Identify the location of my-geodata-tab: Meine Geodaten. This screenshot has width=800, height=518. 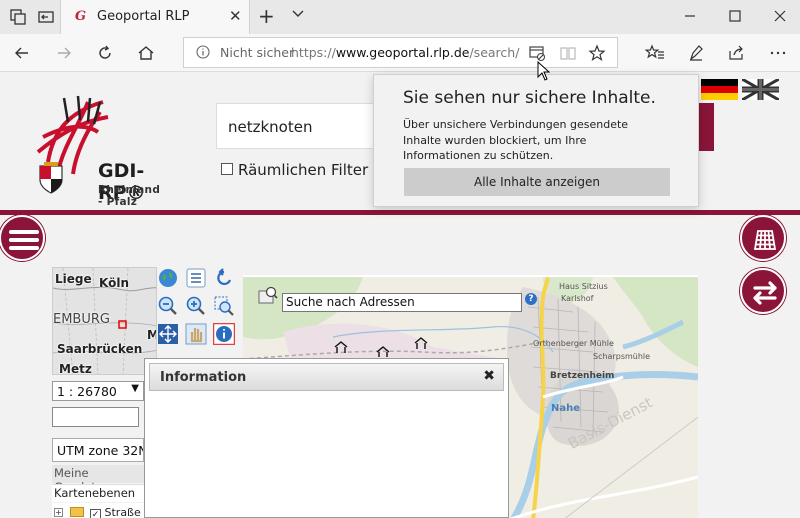
(98, 479).